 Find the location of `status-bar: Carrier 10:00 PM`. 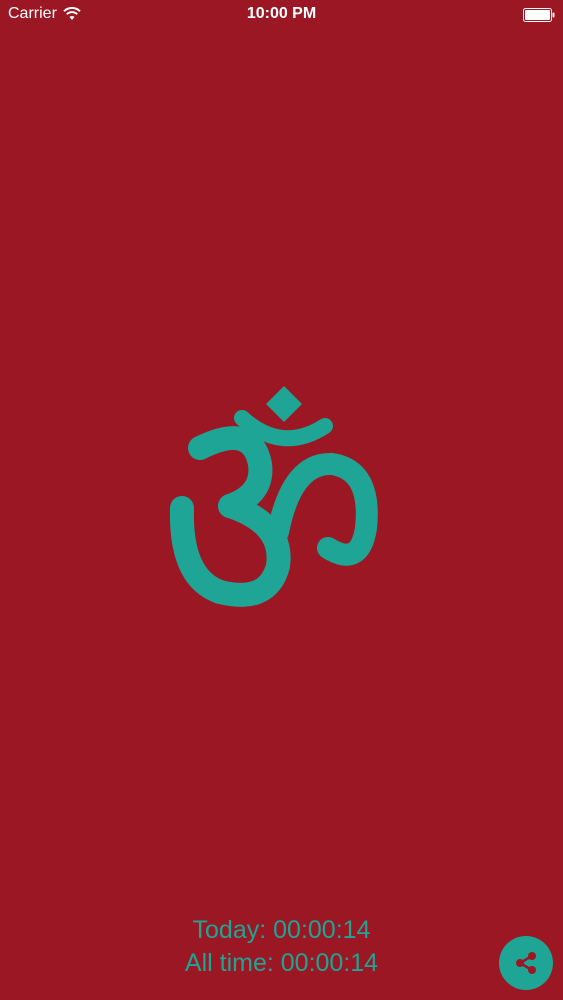

status-bar: Carrier 10:00 PM is located at coordinates (281, 15).